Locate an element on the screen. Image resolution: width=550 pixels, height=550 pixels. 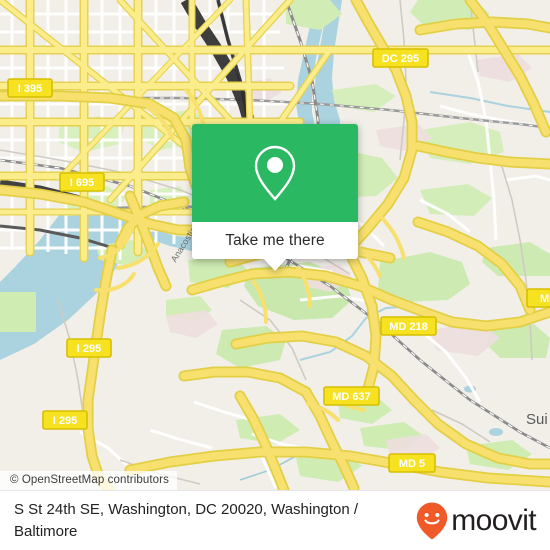
road-shield-label: MD 637 is located at coordinates (351, 397).